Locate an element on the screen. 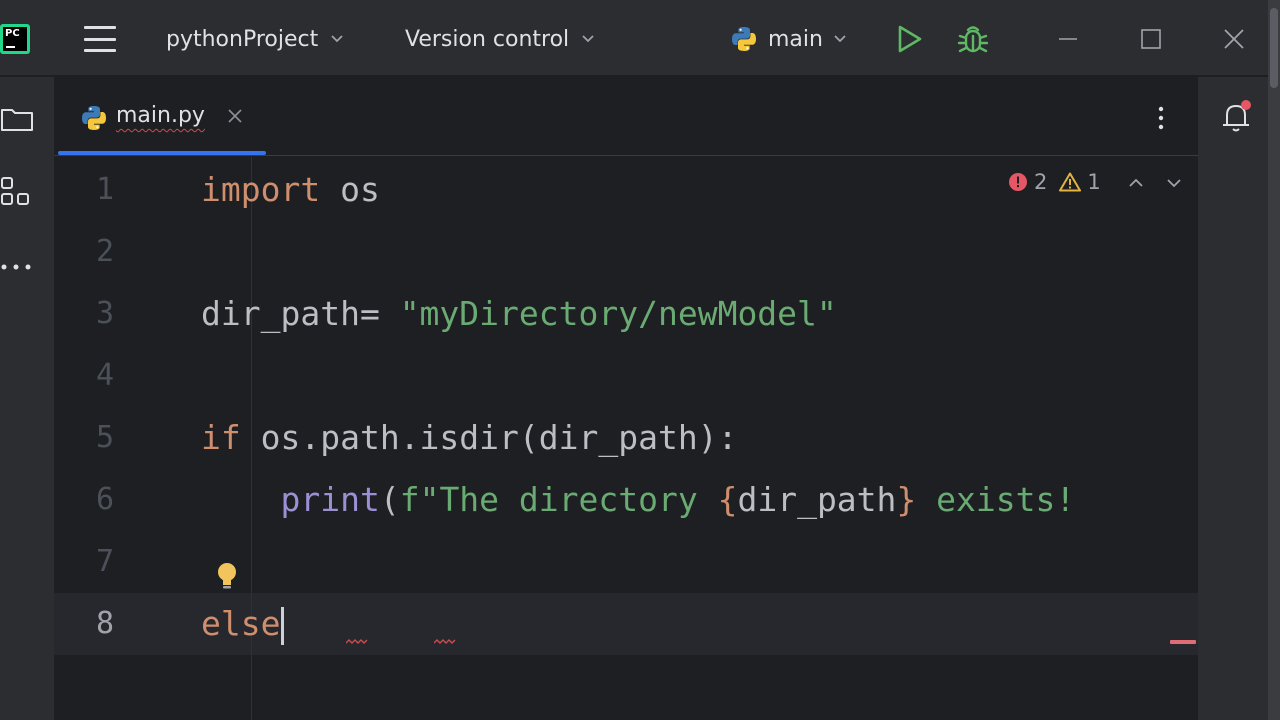 The height and width of the screenshot is (720, 1280). title-bar: PC pythonProject Version control main is located at coordinates (640, 38).